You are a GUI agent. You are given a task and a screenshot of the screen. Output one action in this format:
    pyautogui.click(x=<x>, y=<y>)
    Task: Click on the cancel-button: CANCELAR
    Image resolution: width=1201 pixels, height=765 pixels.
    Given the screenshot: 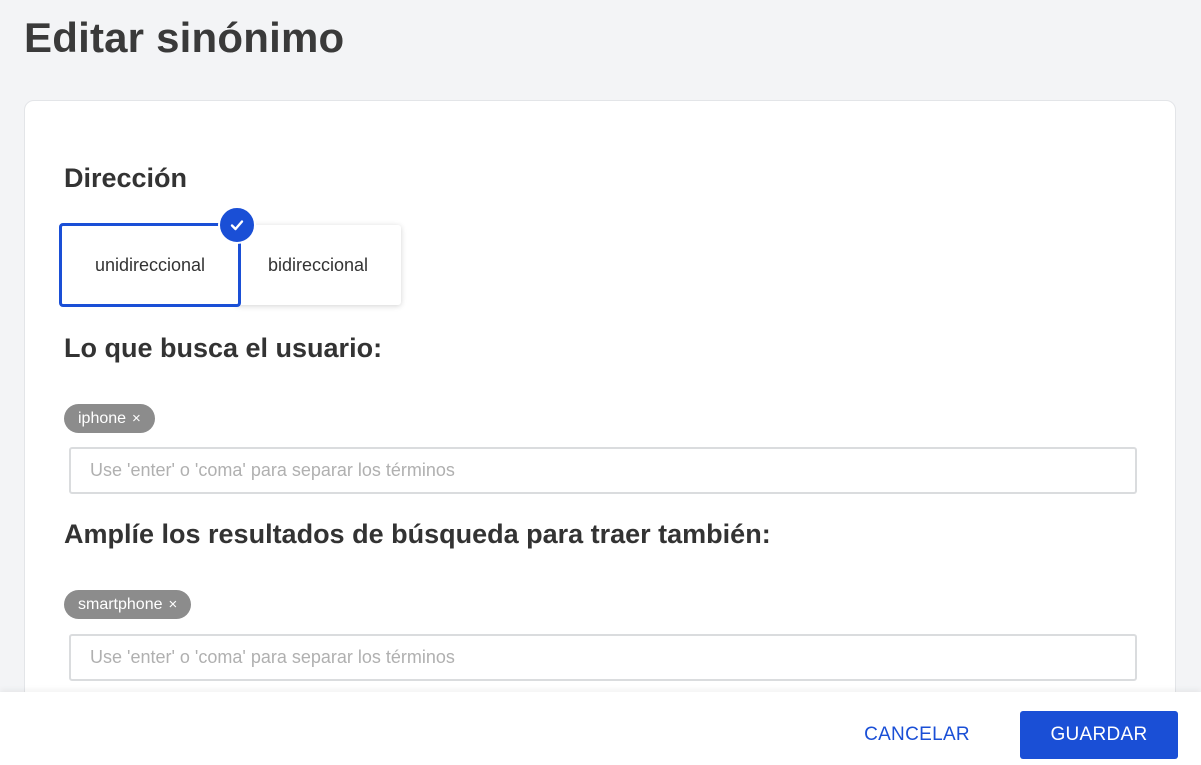 What is the action you would take?
    pyautogui.click(x=917, y=735)
    